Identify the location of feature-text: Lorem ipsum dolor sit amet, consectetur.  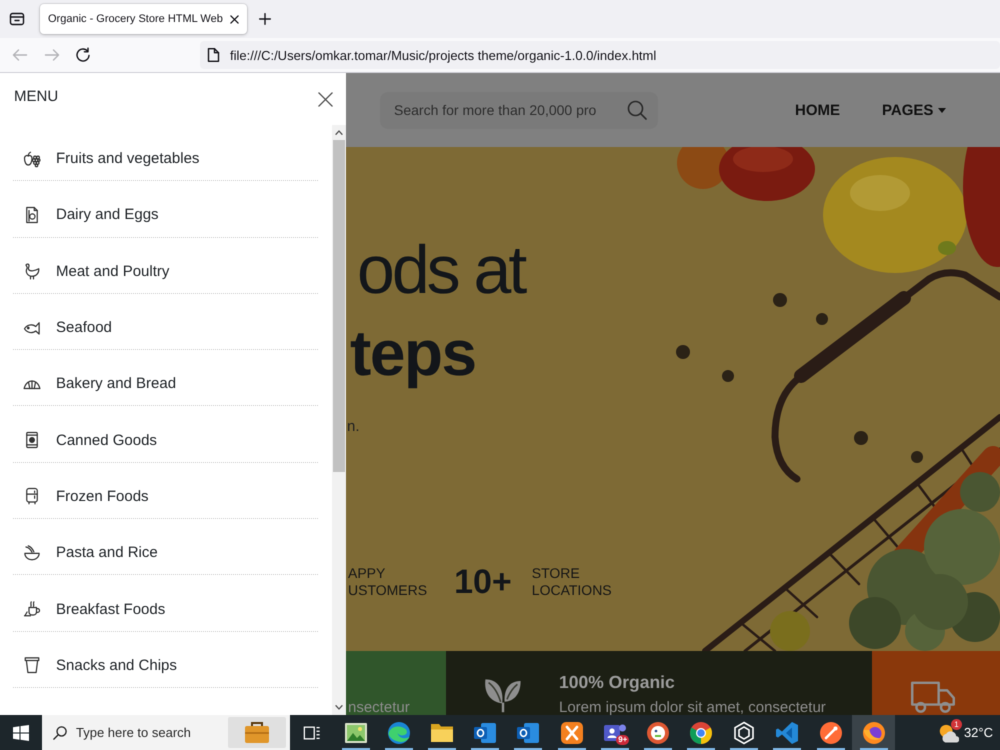
(692, 707).